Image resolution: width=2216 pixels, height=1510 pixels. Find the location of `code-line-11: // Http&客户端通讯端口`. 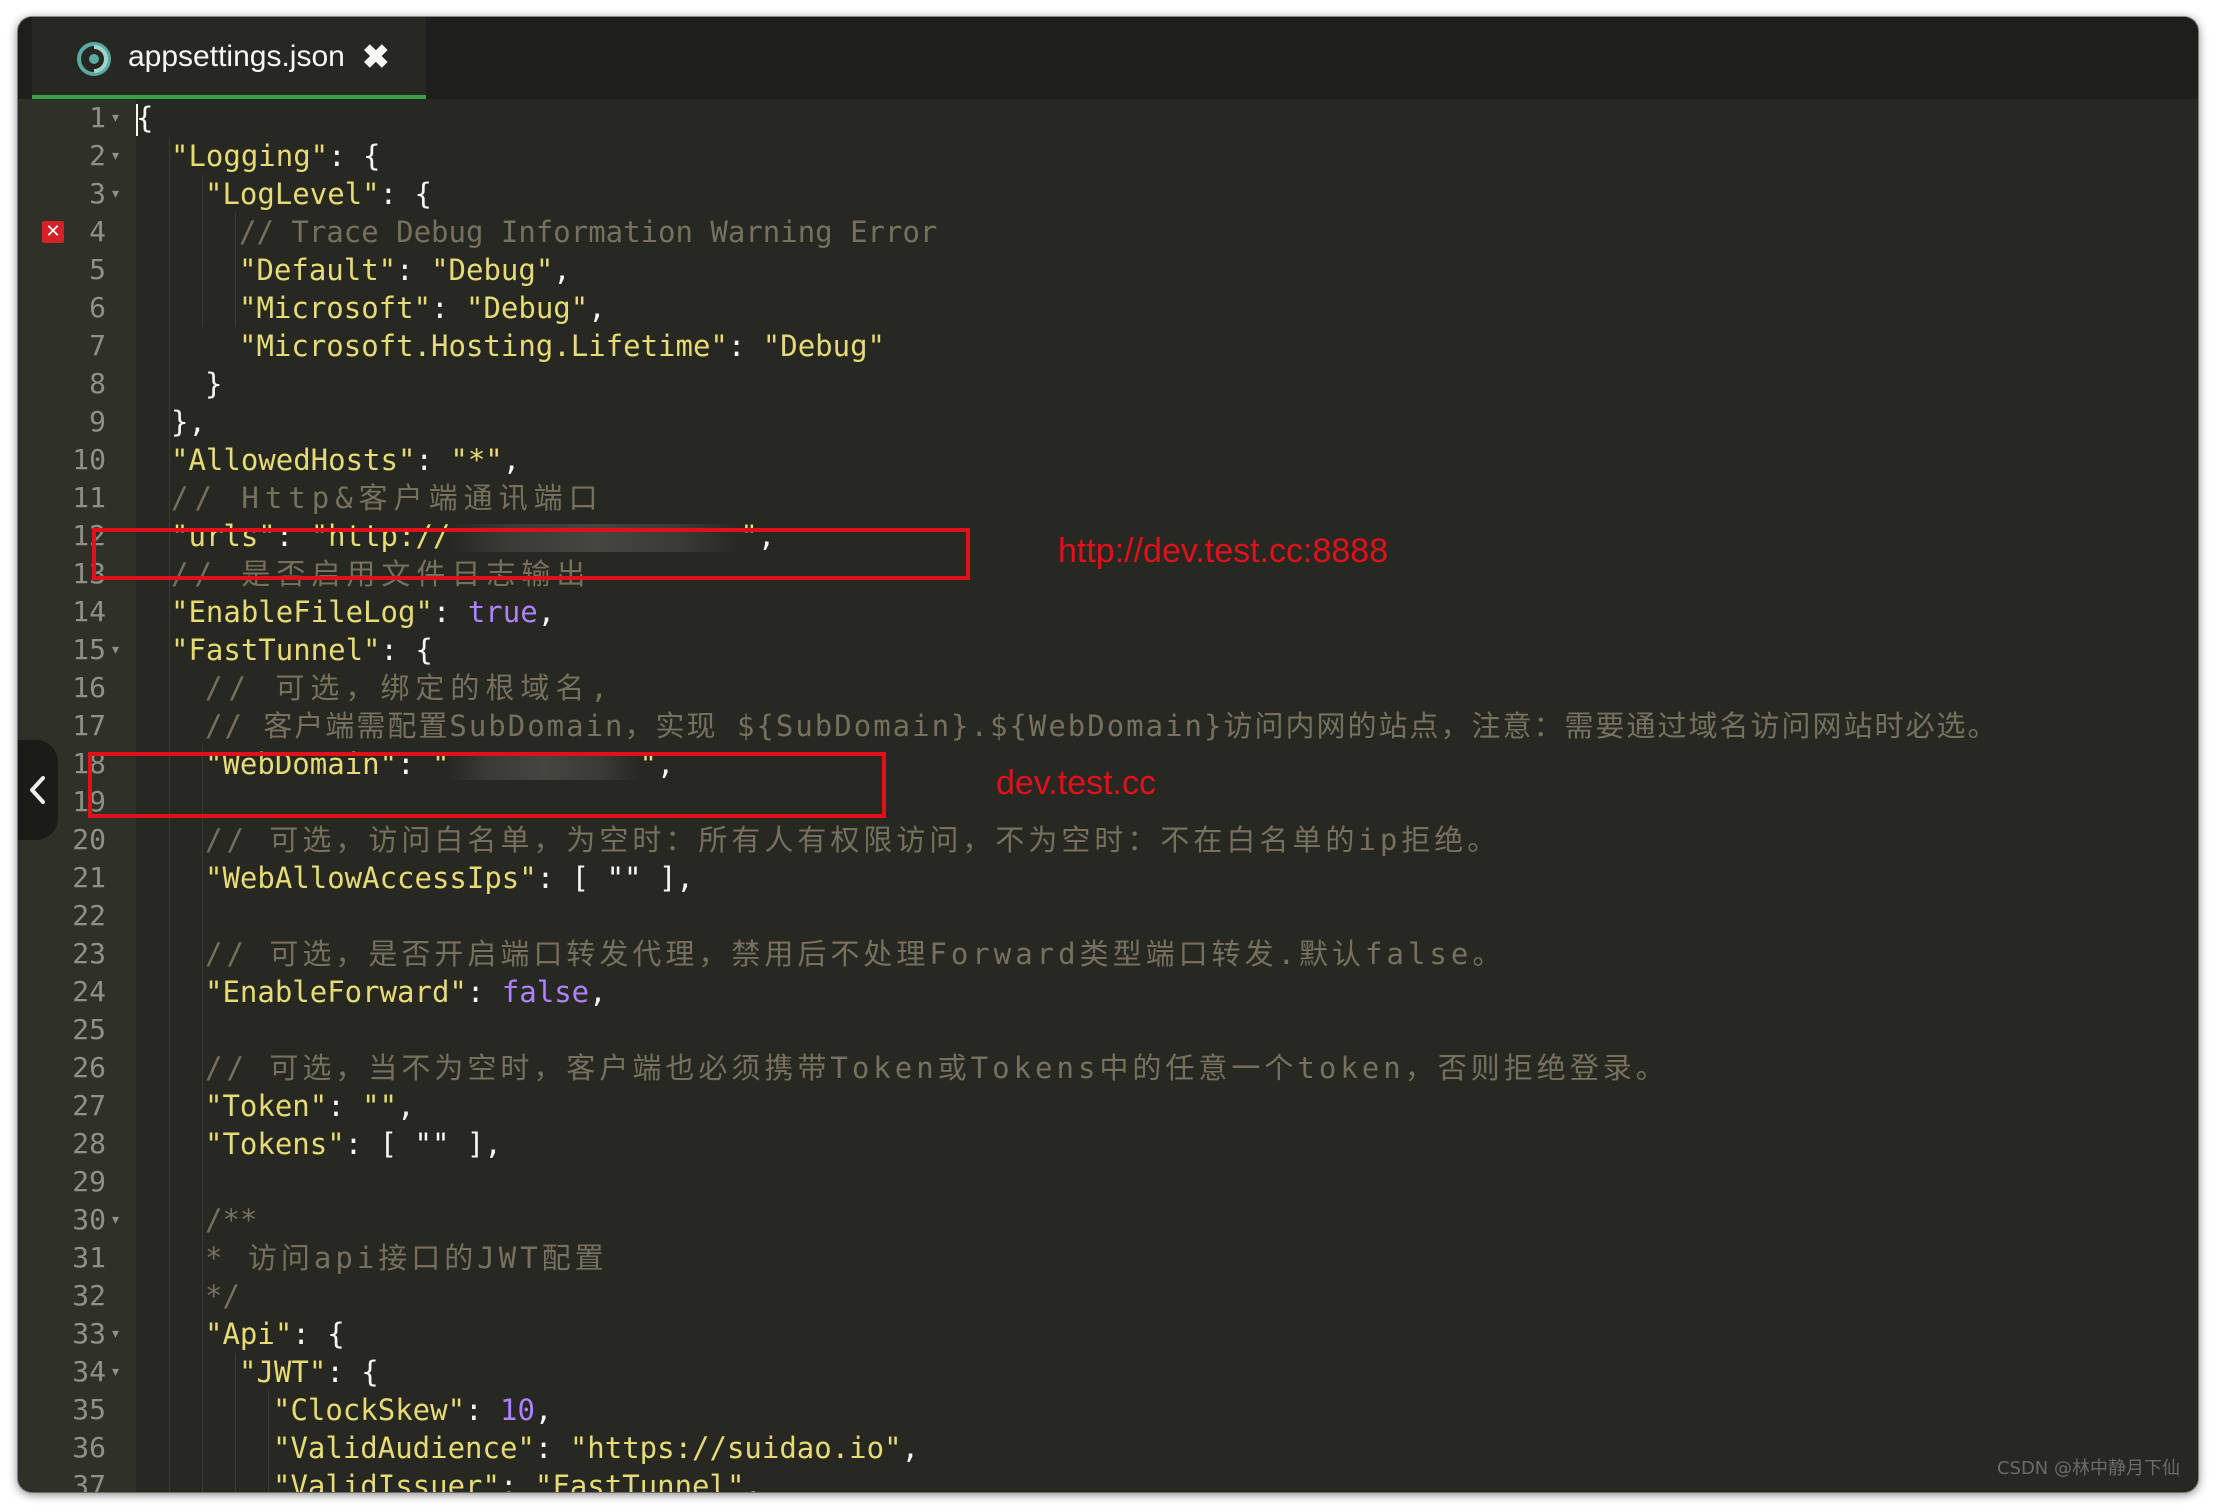

code-line-11: // Http&客户端通讯端口 is located at coordinates (387, 498).